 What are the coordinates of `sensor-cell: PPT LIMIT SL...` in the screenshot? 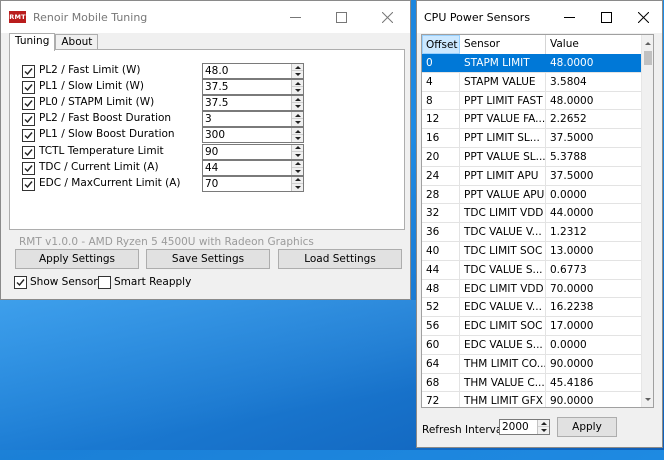 It's located at (503, 138).